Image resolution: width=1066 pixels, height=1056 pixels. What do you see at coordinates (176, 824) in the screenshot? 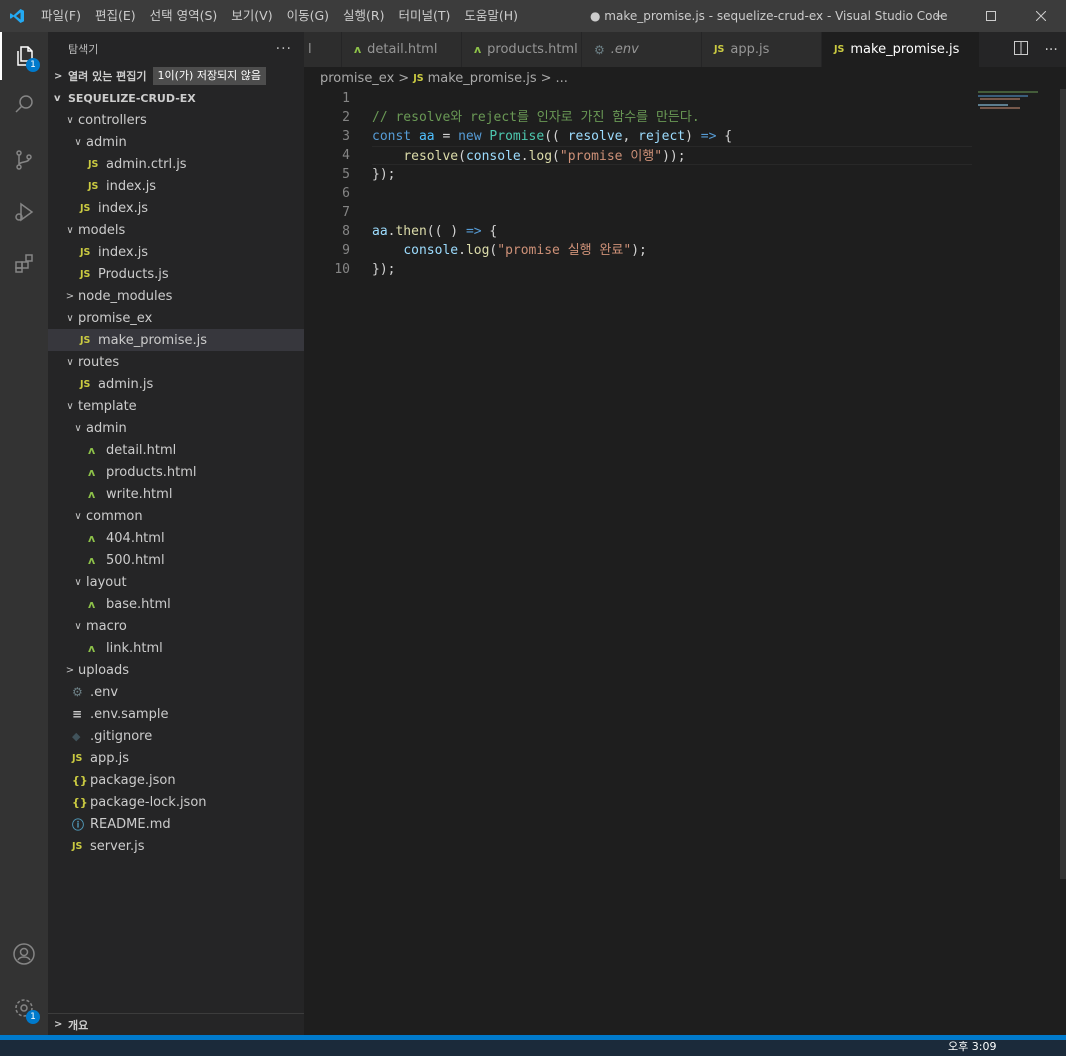
I see `file-item: ⓘ README.md` at bounding box center [176, 824].